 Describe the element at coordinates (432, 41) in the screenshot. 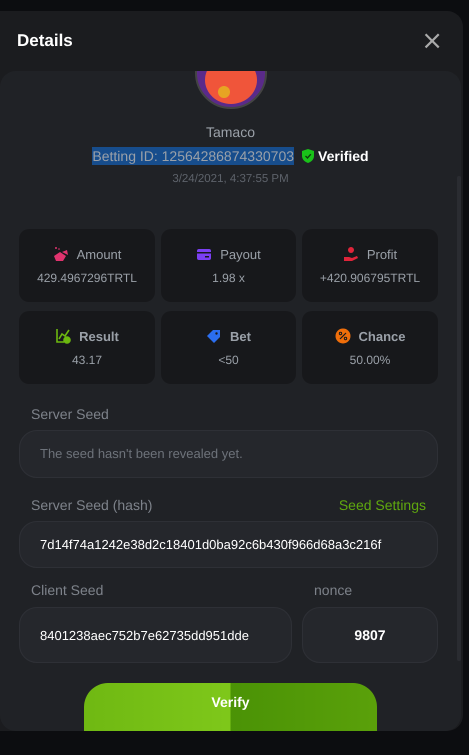

I see `close-button: ×` at that location.